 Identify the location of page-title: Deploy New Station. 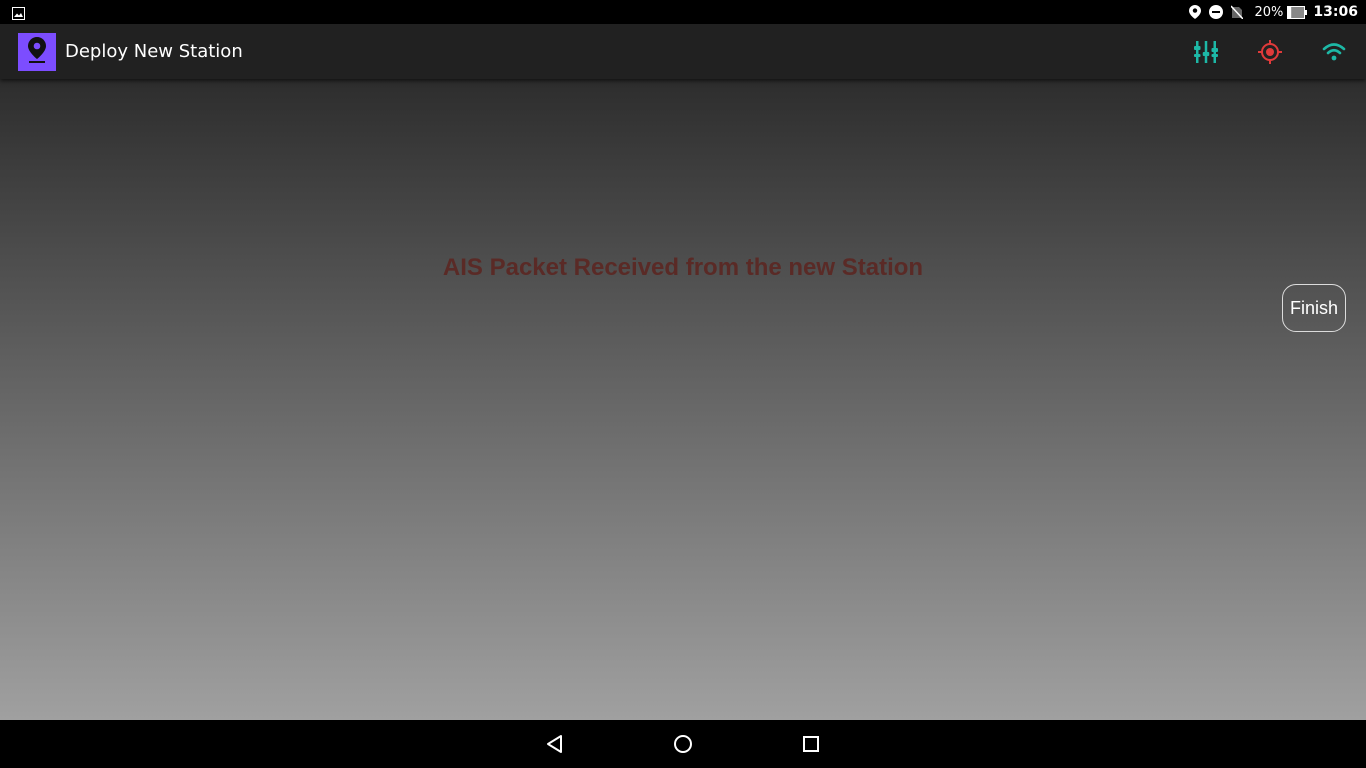
(154, 51).